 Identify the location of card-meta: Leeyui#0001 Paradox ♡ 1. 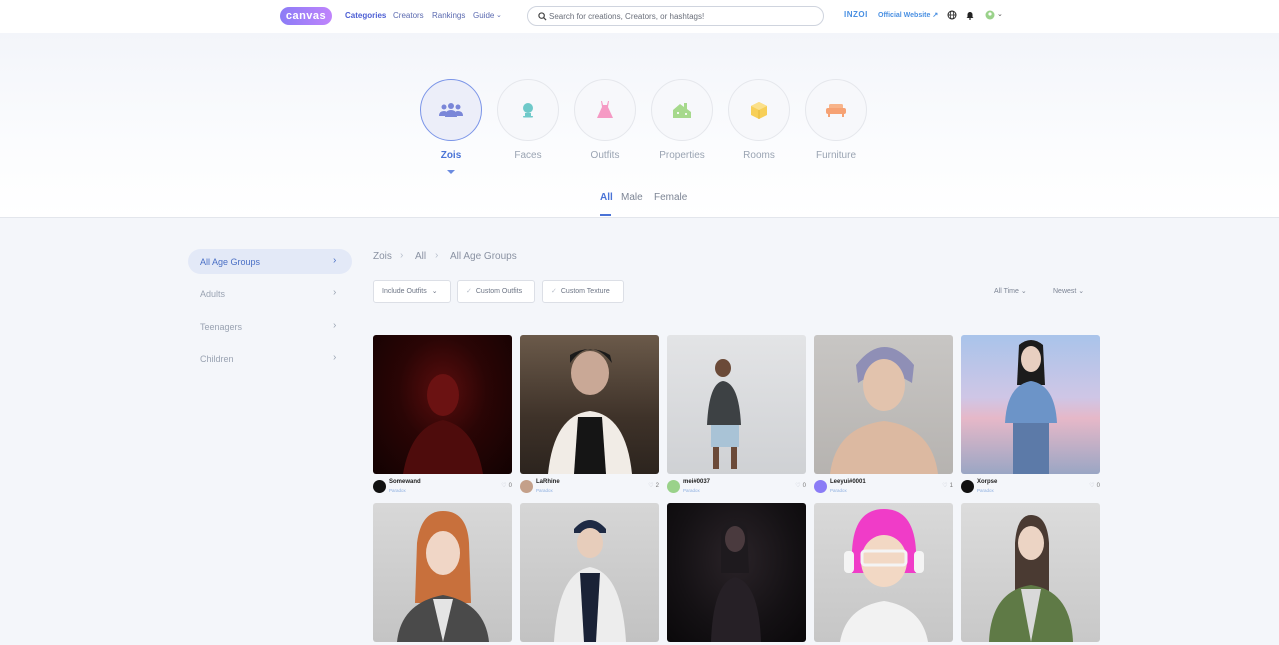
(883, 490).